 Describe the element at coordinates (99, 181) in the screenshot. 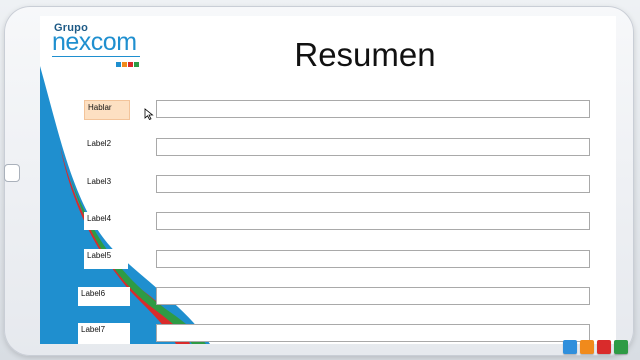

I see `field-label-3: Label3` at that location.